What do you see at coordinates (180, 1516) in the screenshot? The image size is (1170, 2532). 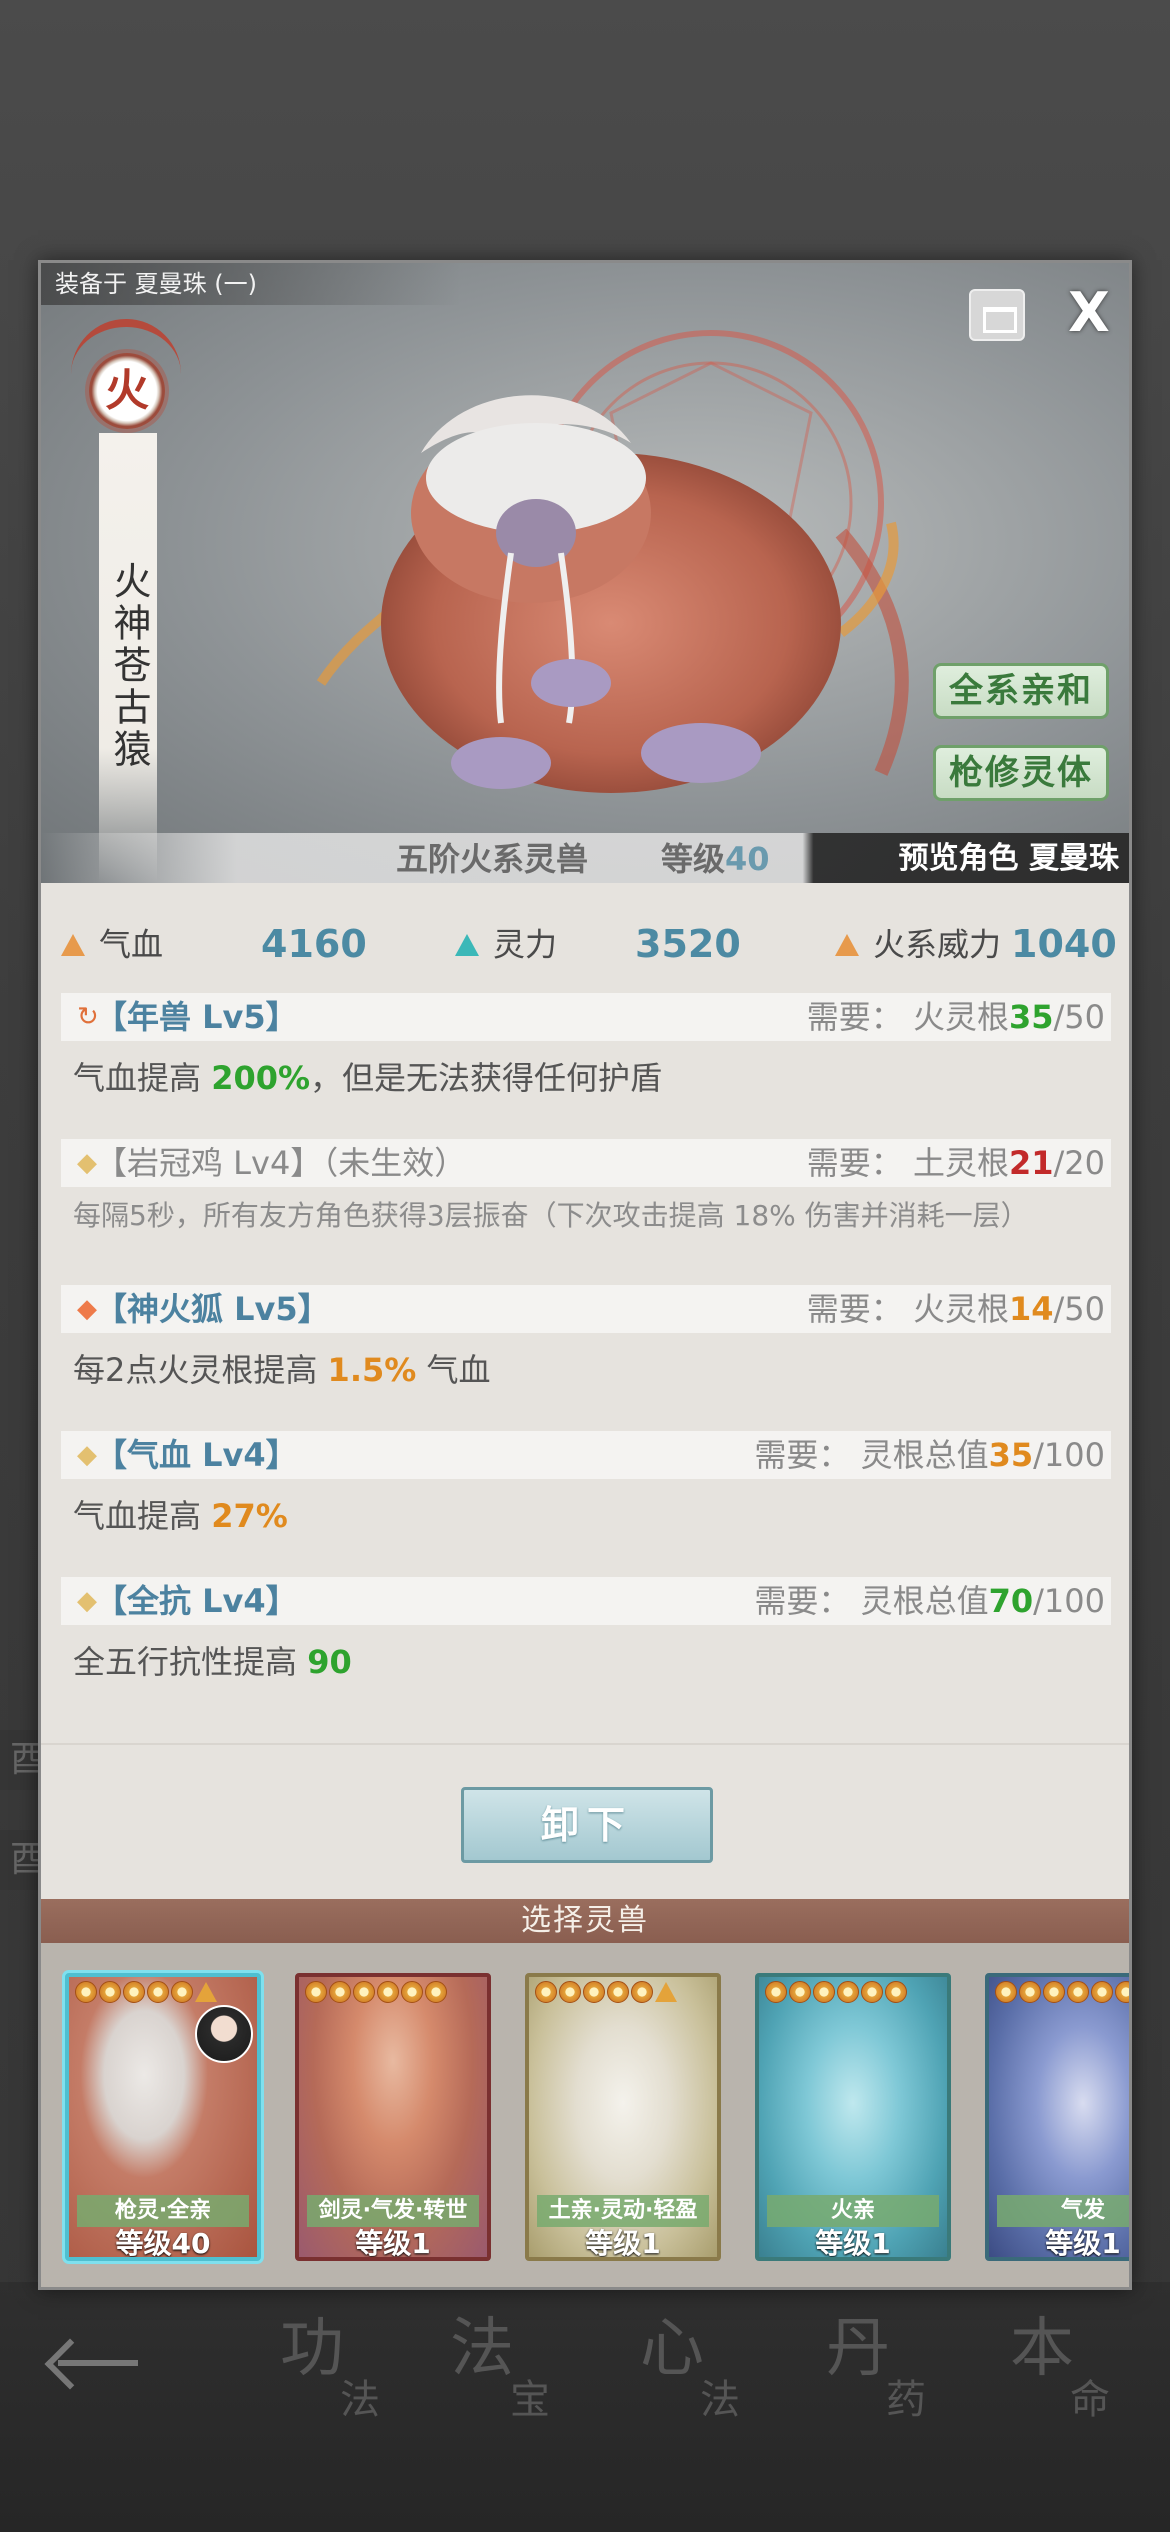 I see `skill-description: 气血提高 27%` at bounding box center [180, 1516].